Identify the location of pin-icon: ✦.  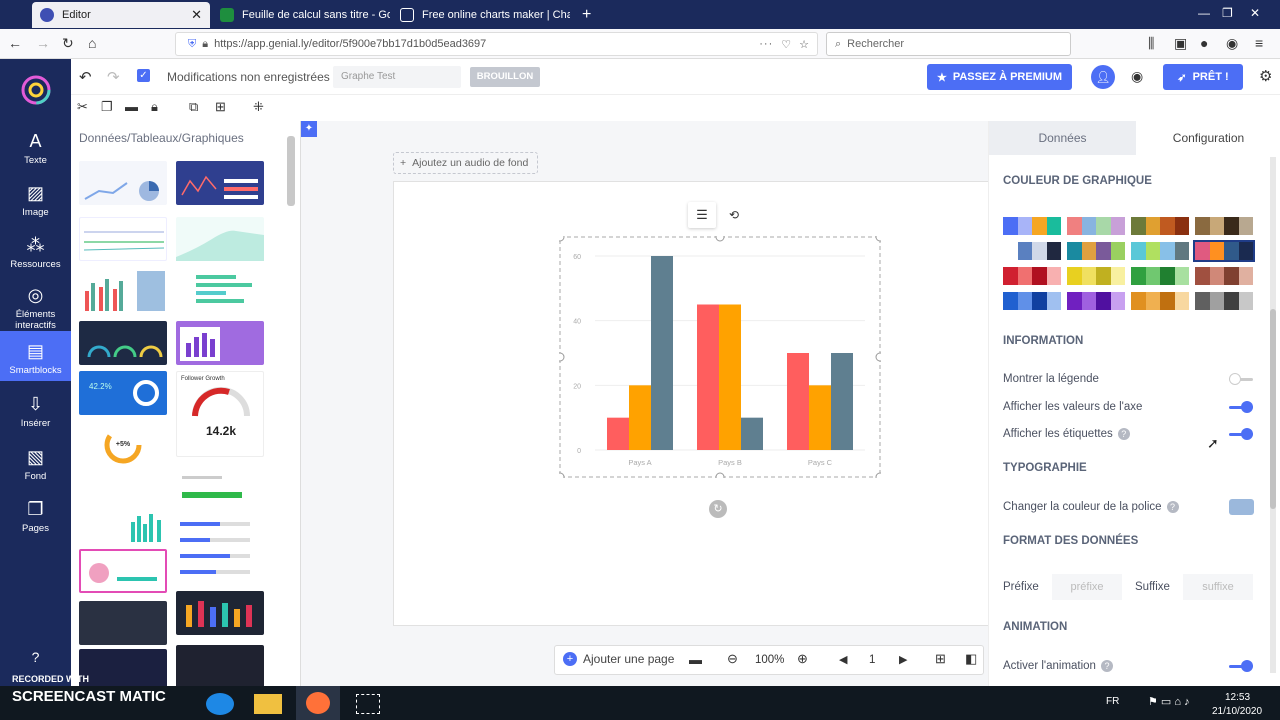
(309, 129).